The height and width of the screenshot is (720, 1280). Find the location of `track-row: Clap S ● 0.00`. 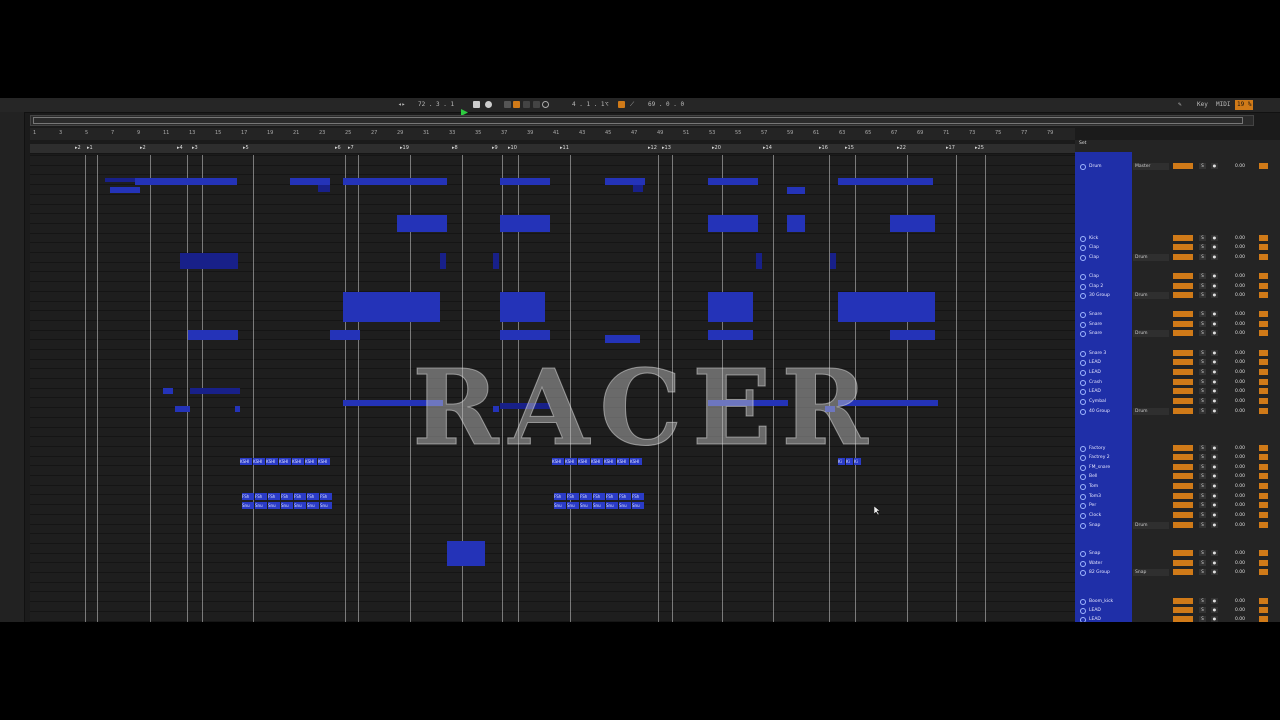

track-row: Clap S ● 0.00 is located at coordinates (1177, 247).